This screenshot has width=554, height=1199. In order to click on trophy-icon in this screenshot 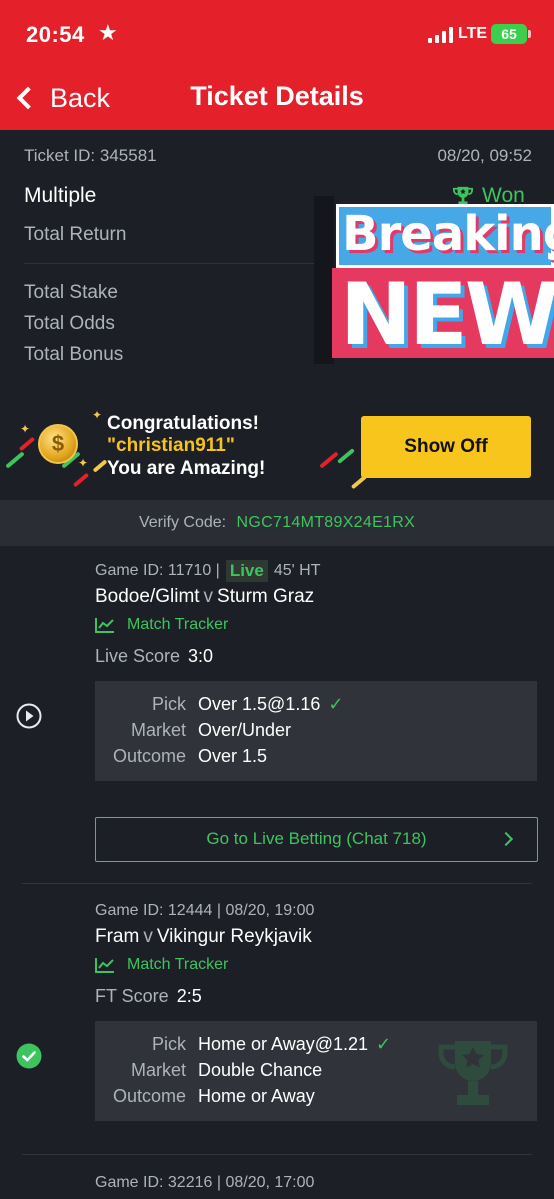, I will do `click(473, 1073)`.